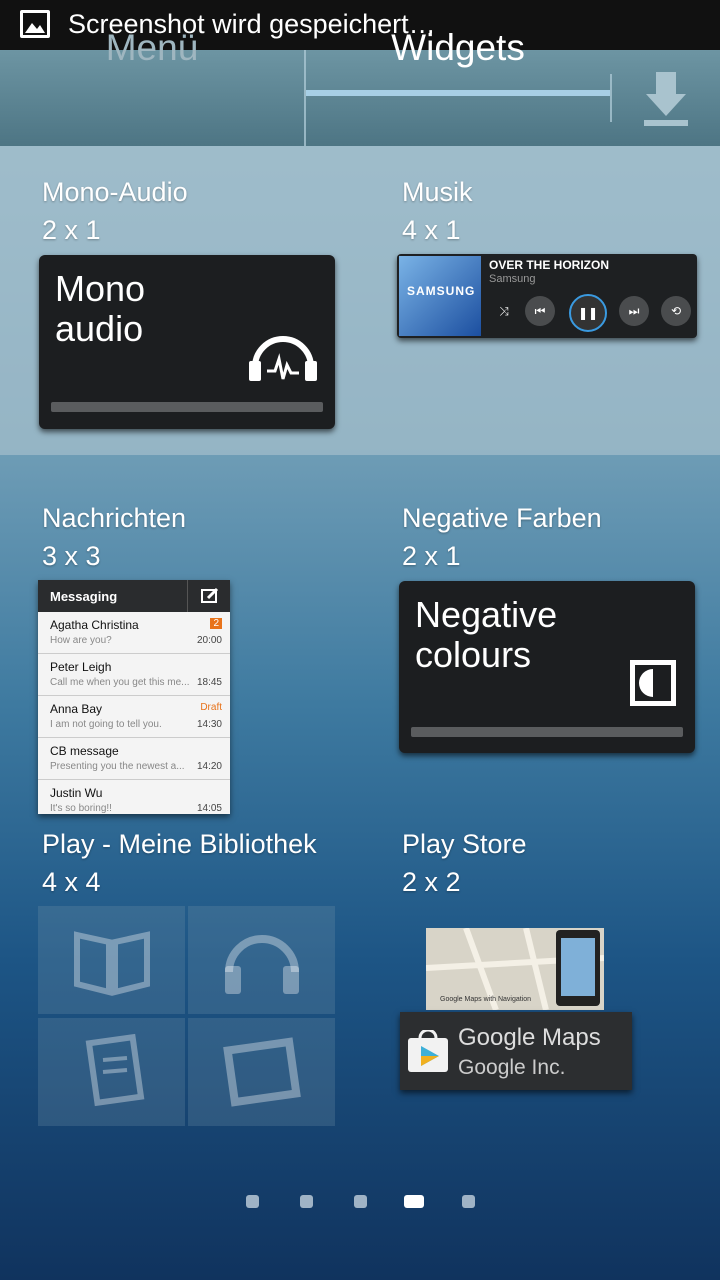 The height and width of the screenshot is (1280, 720). Describe the element at coordinates (512, 279) in the screenshot. I see `music-artist: Samsung` at that location.